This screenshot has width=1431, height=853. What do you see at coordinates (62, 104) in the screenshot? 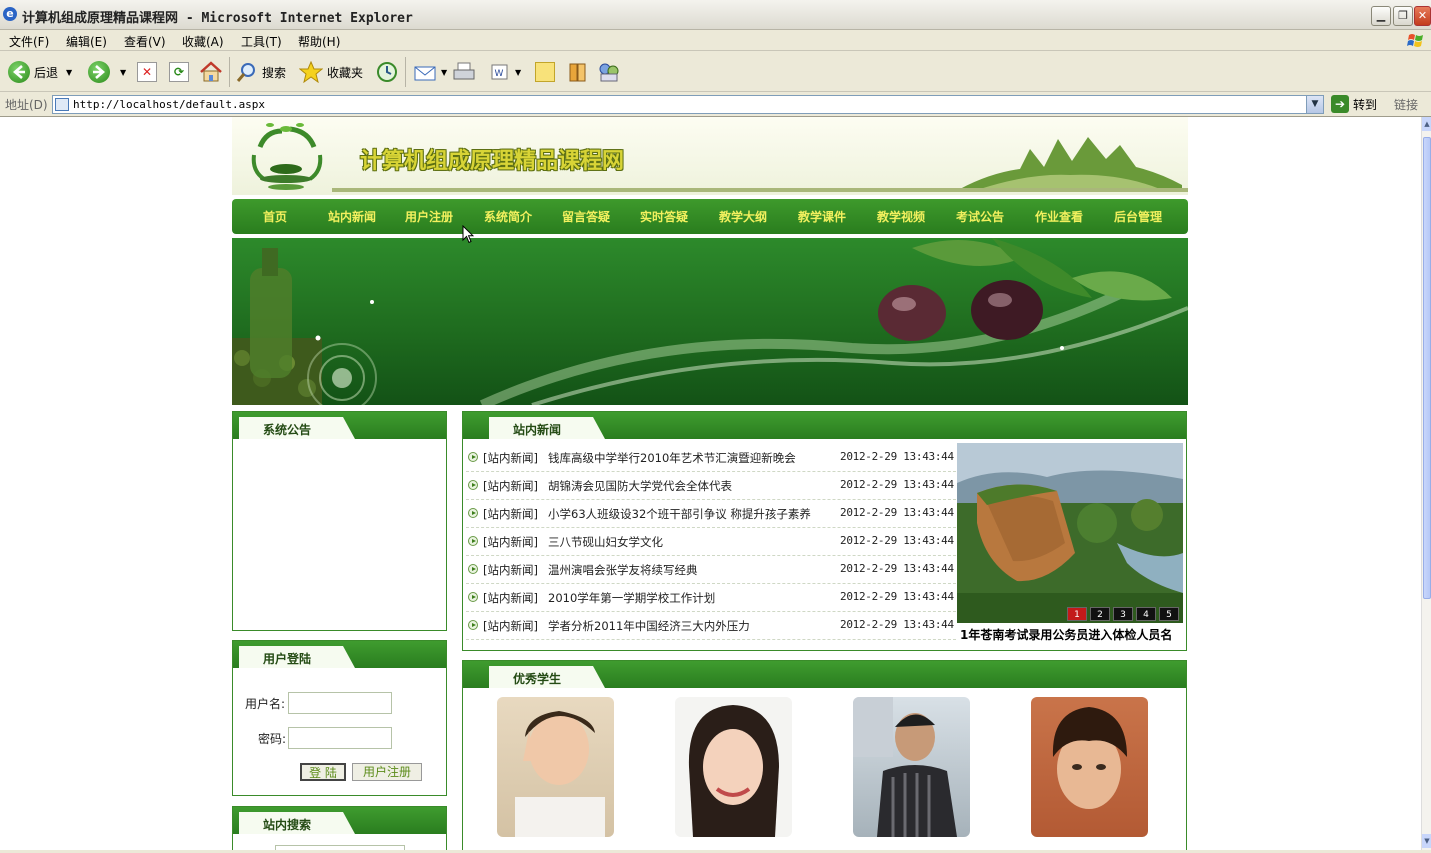
I see `page-icon` at bounding box center [62, 104].